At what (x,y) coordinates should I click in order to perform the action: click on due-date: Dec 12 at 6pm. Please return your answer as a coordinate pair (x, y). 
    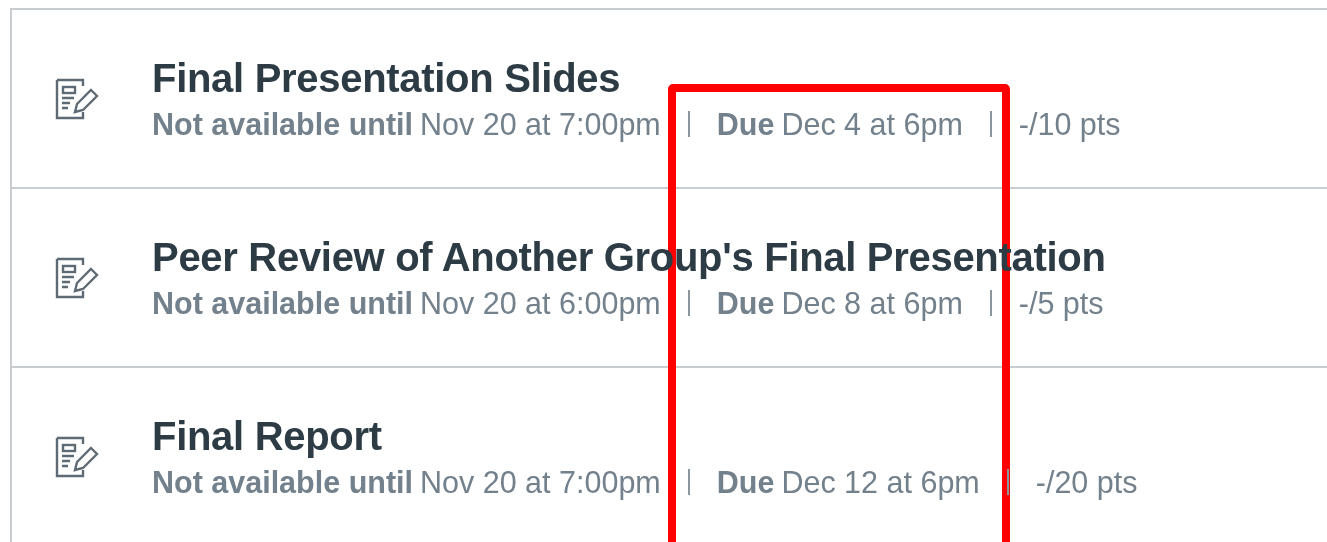
    Looking at the image, I should click on (880, 482).